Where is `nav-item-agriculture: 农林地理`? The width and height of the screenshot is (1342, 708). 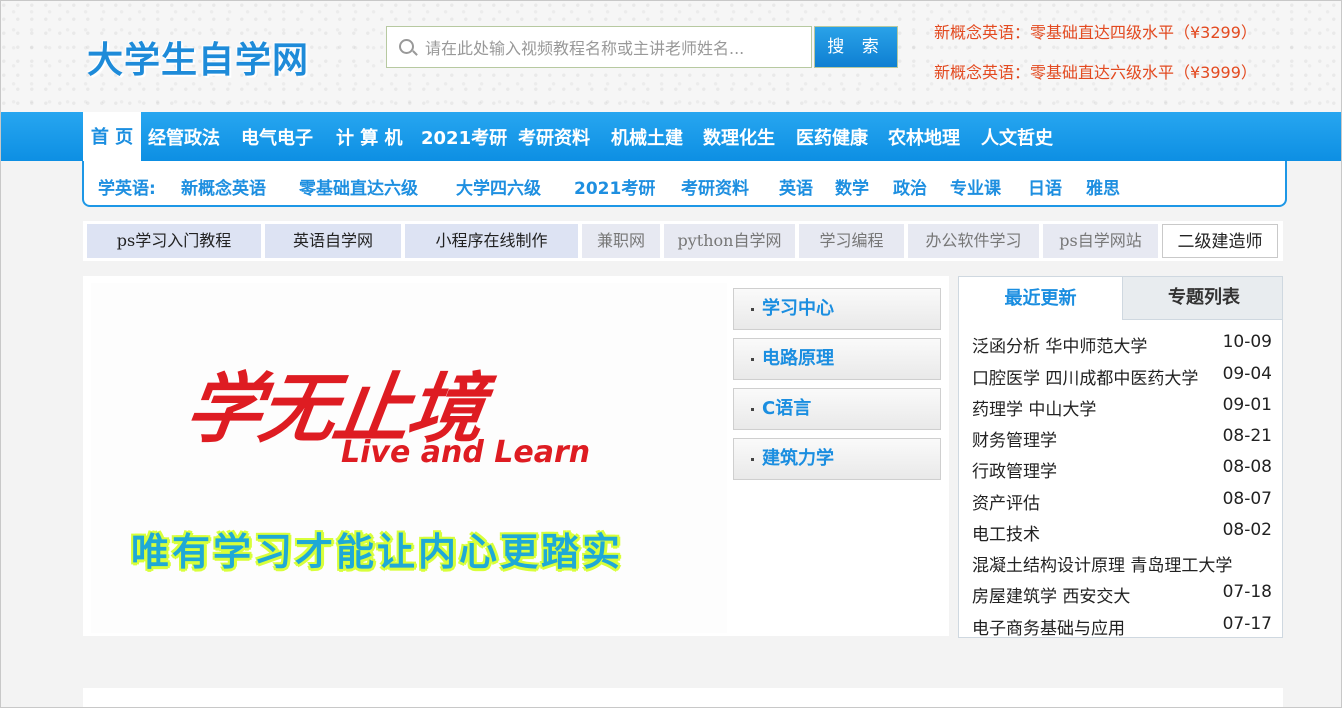
nav-item-agriculture: 农林地理 is located at coordinates (924, 137).